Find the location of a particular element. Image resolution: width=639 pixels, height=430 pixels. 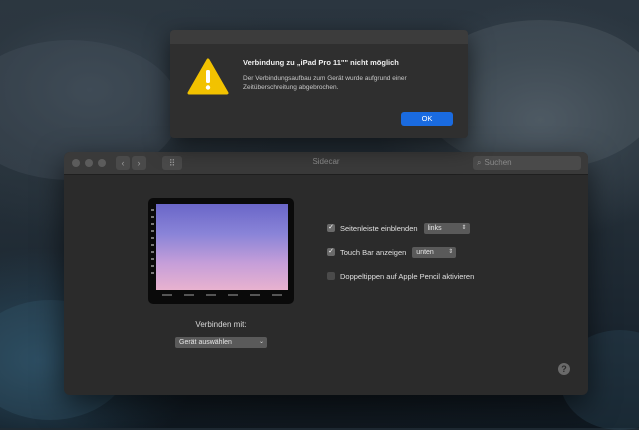

show-sidebar-checkbox: ✓ is located at coordinates (331, 228).